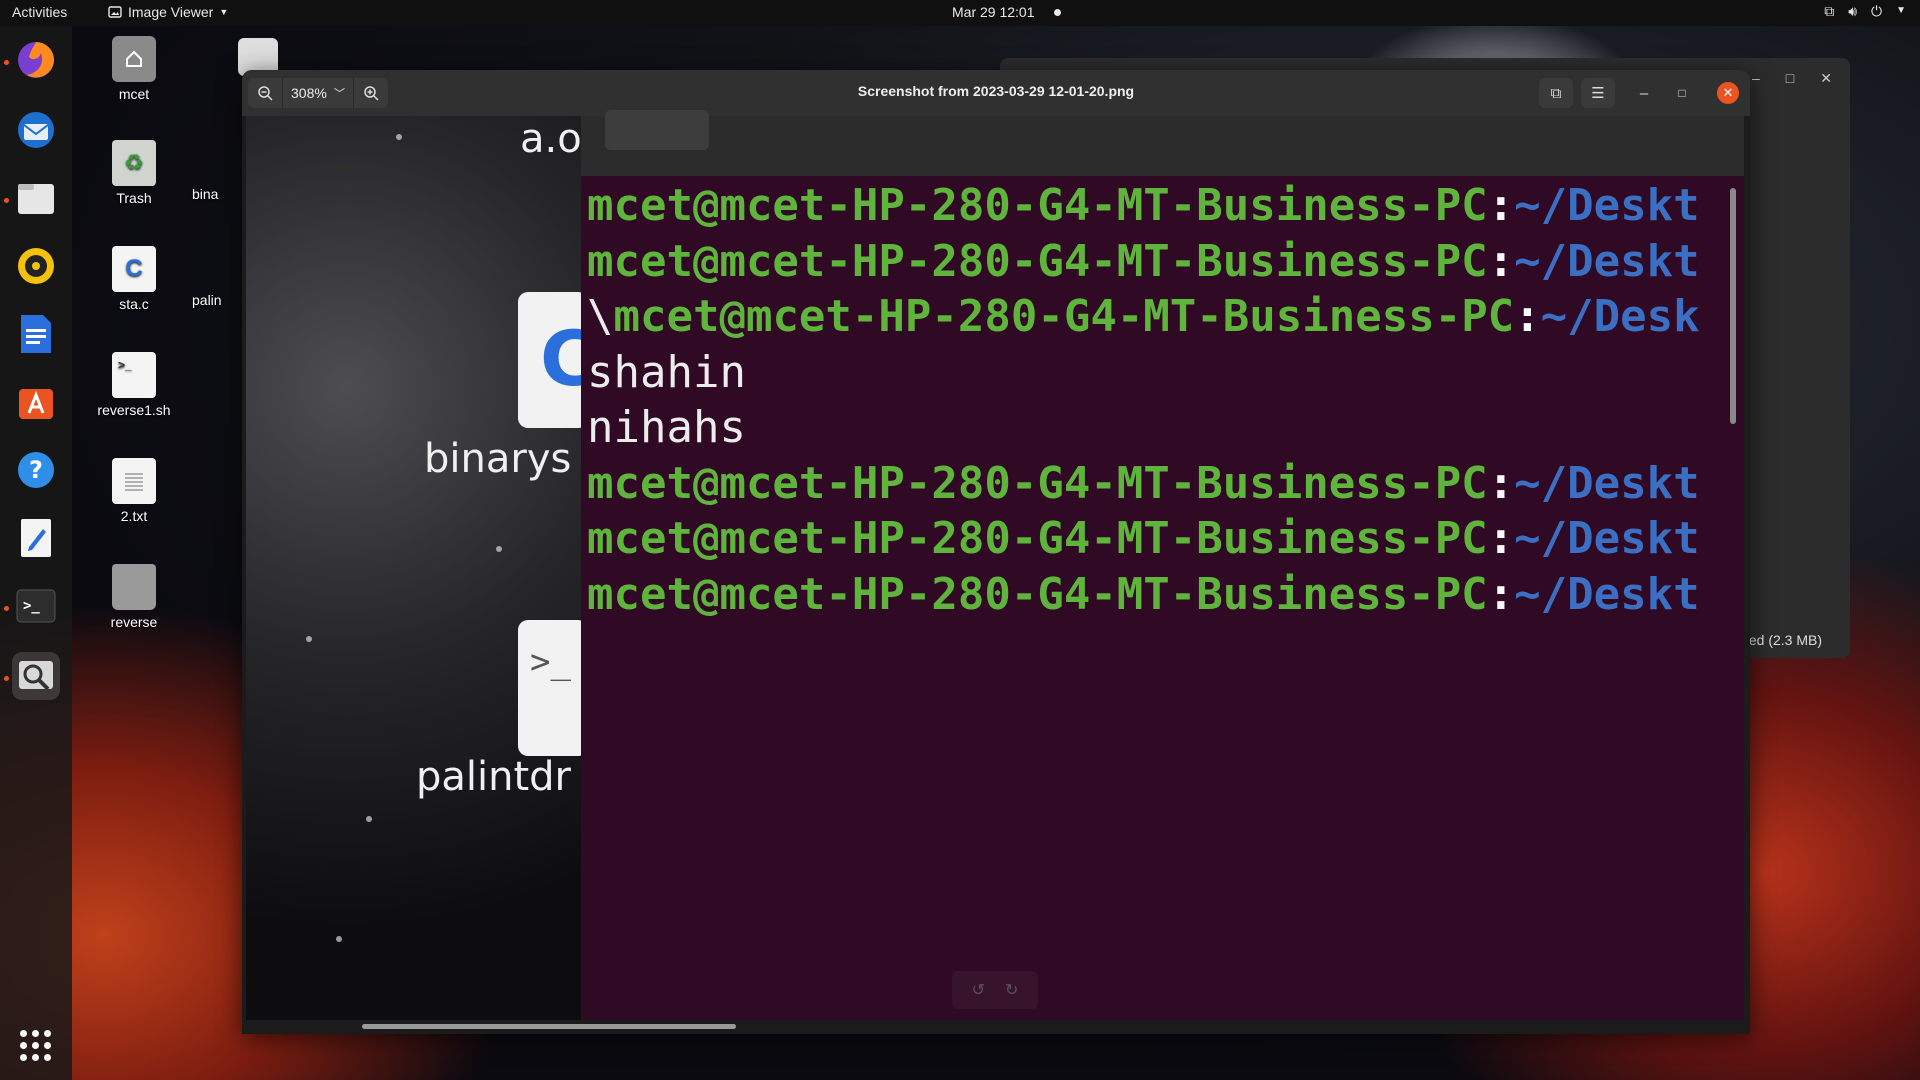 The height and width of the screenshot is (1080, 1920). Describe the element at coordinates (978, 990) in the screenshot. I see `rotate-left-icon: ↺` at that location.